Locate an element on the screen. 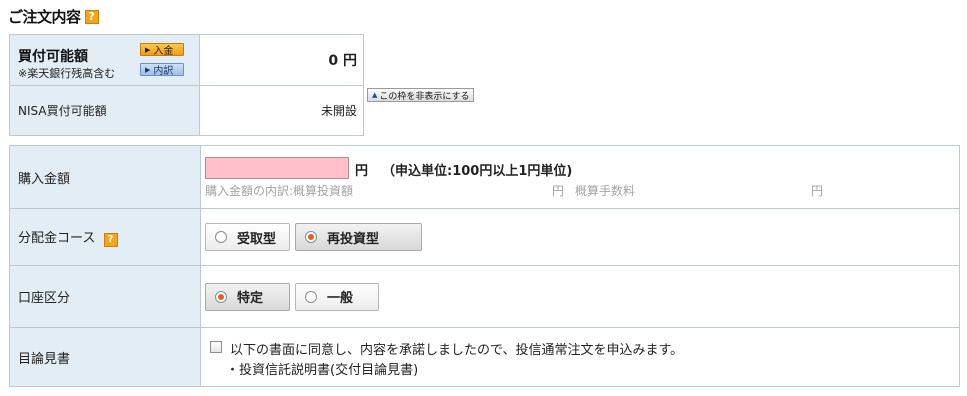  order-details-header: ご注文内容 ? is located at coordinates (53, 16).